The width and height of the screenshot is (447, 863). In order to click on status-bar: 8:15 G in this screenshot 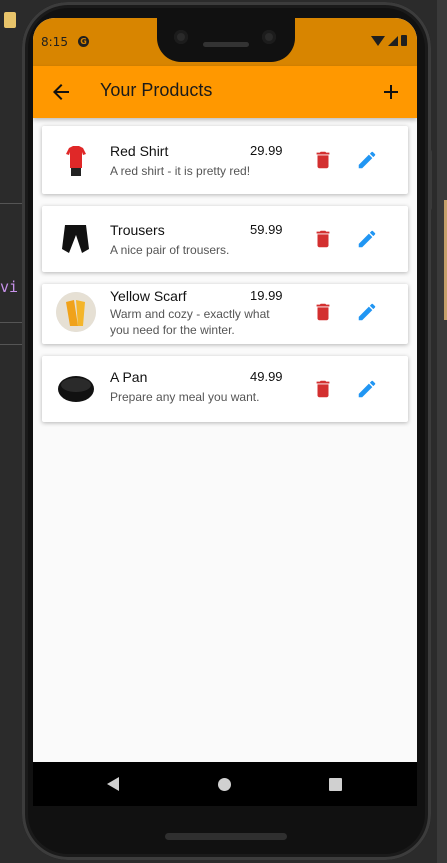, I will do `click(225, 42)`.